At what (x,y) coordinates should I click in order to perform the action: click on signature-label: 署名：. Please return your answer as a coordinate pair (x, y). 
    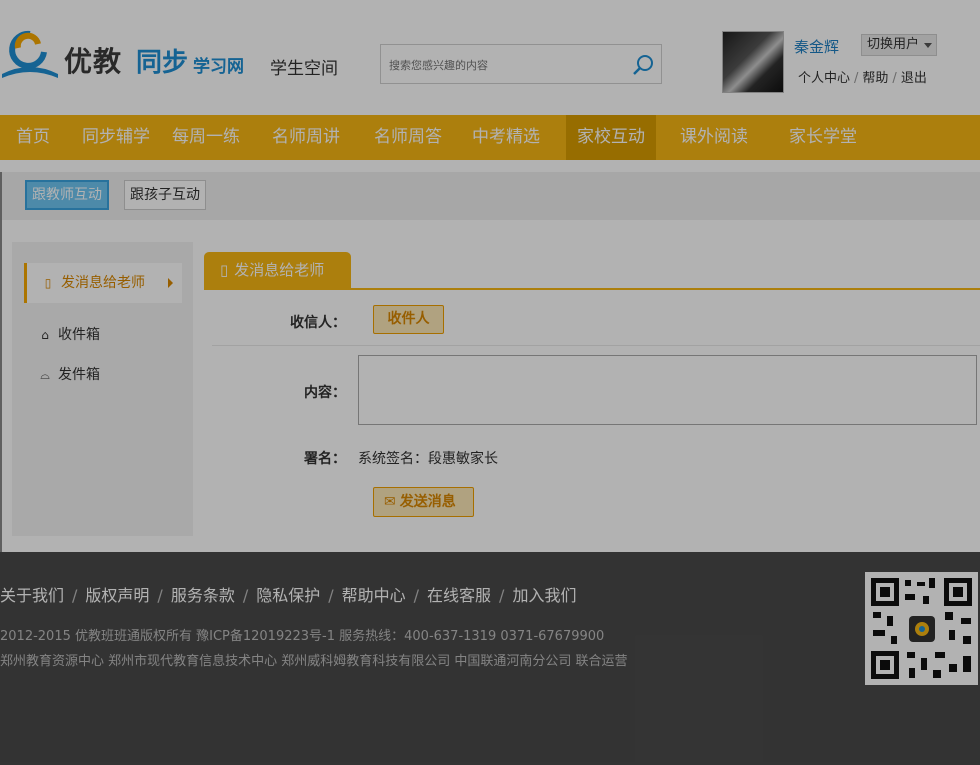
    Looking at the image, I should click on (325, 459).